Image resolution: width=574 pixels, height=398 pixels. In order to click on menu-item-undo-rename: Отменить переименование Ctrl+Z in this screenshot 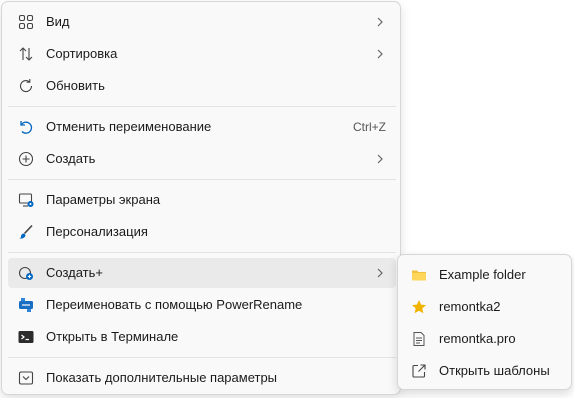, I will do `click(202, 127)`.